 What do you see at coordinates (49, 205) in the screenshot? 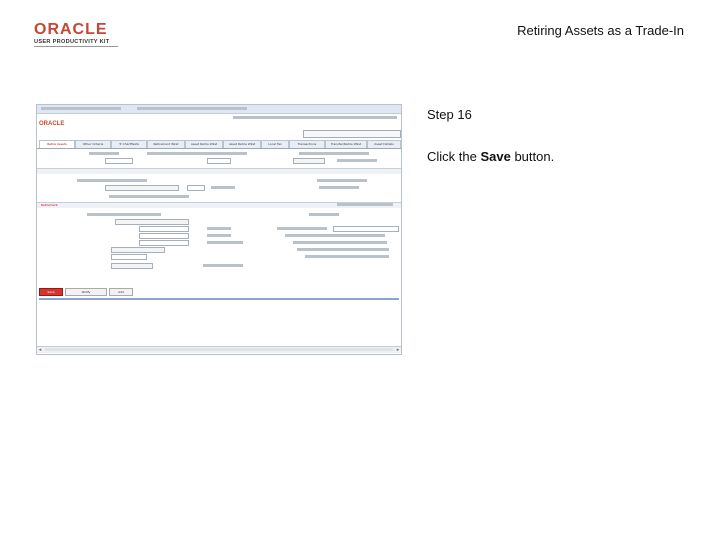
I see `retirement-section-label: Retirement` at bounding box center [49, 205].